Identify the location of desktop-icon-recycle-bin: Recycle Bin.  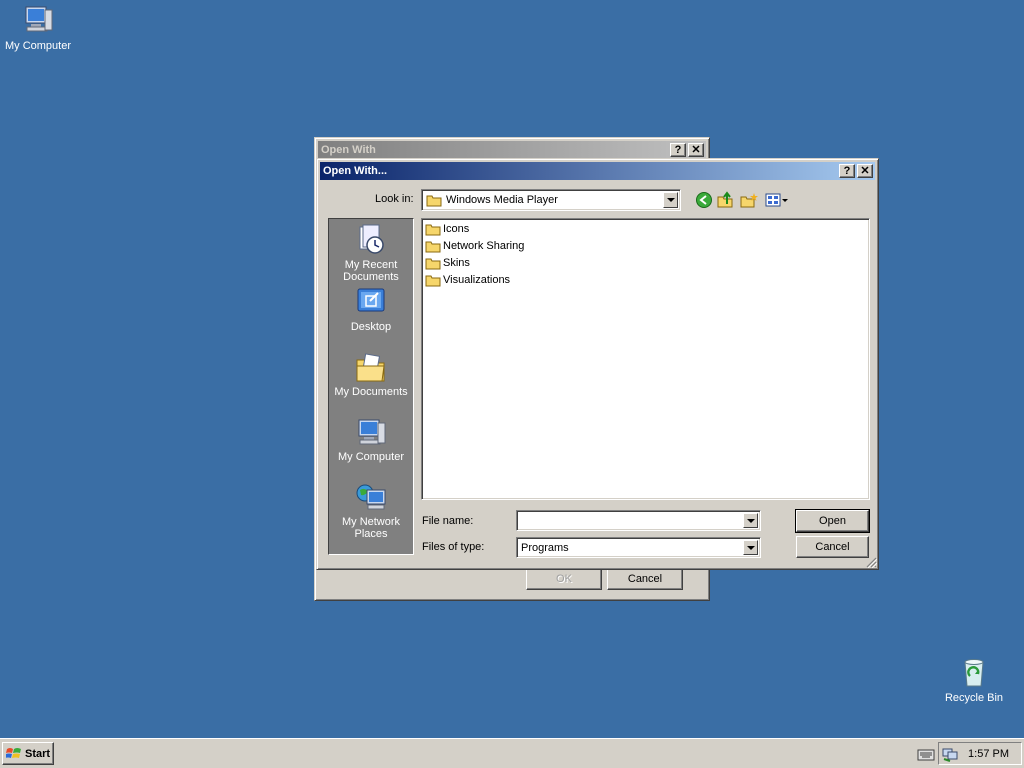
(974, 680).